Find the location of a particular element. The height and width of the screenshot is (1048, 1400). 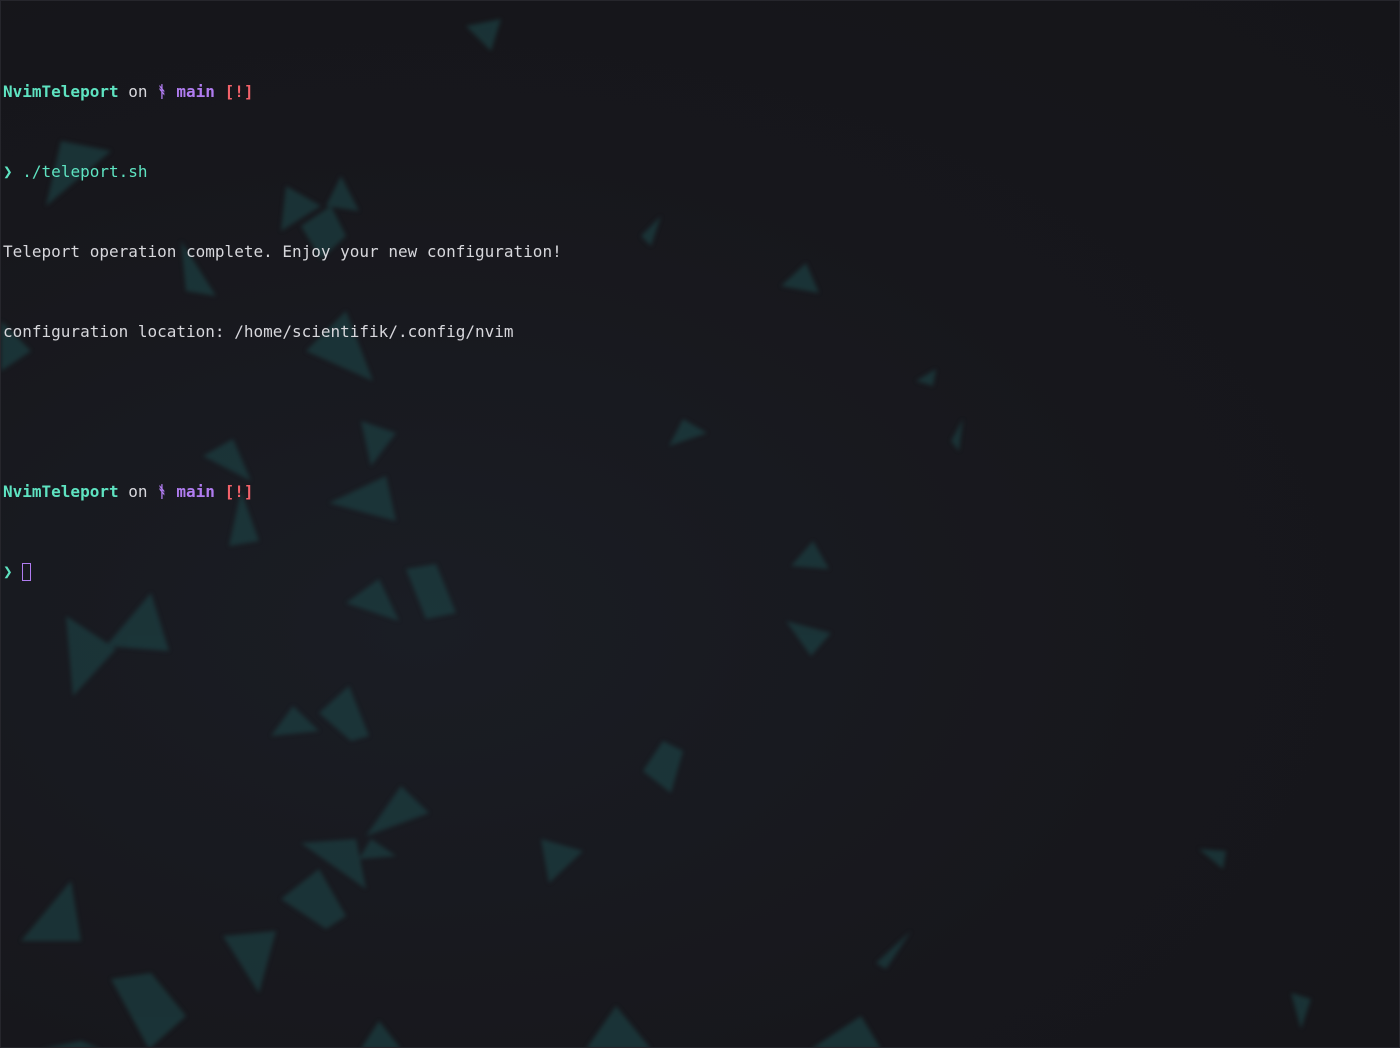

executed-command: ./teleport.sh is located at coordinates (85, 171).